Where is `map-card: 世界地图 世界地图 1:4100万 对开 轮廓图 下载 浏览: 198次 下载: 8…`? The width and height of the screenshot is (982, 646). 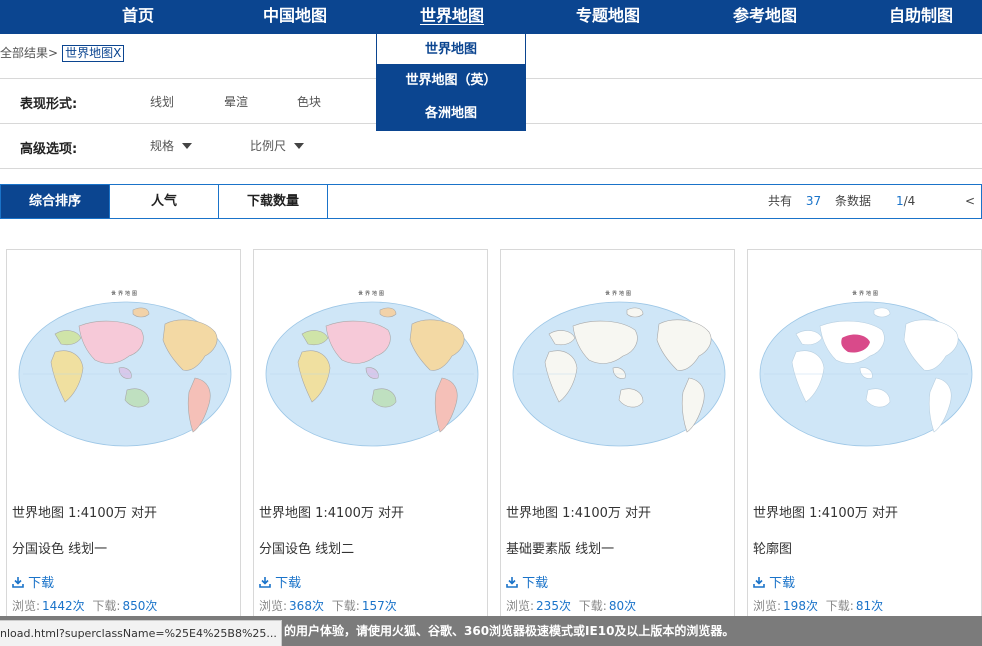
map-card: 世界地图 世界地图 1:4100万 对开 轮廓图 下载 浏览: 198次 下载: 8… is located at coordinates (864, 439).